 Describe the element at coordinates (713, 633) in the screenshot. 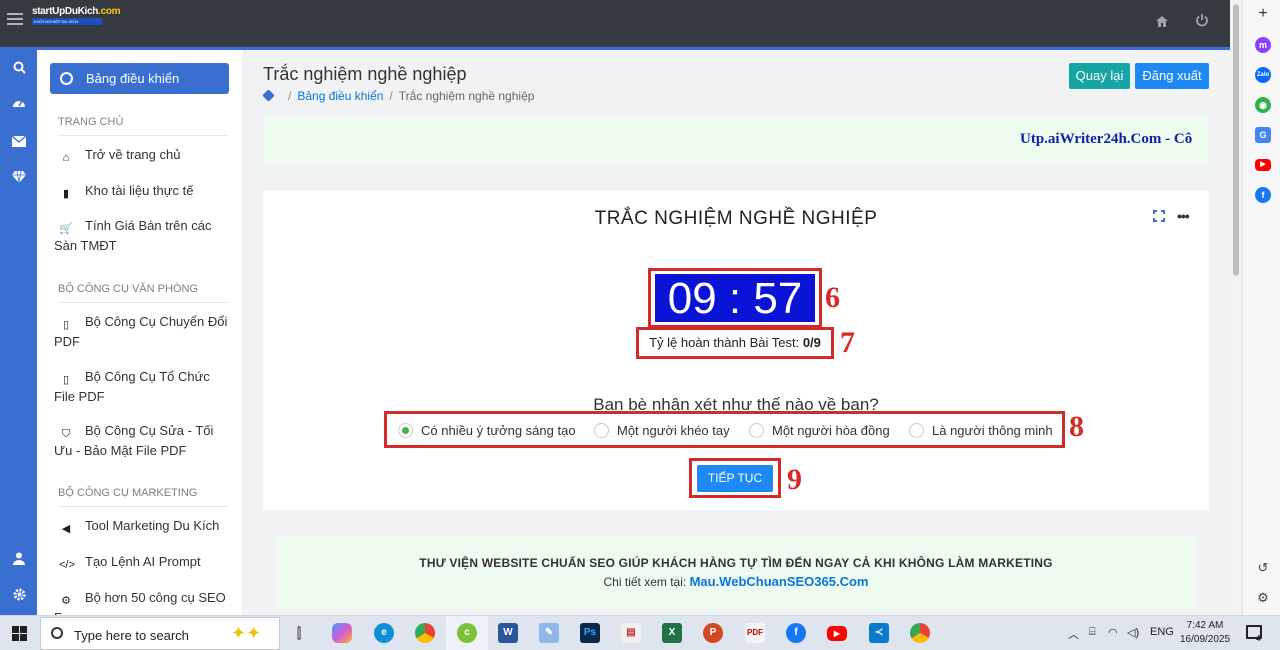

I see `powerpoint-icon: P` at that location.